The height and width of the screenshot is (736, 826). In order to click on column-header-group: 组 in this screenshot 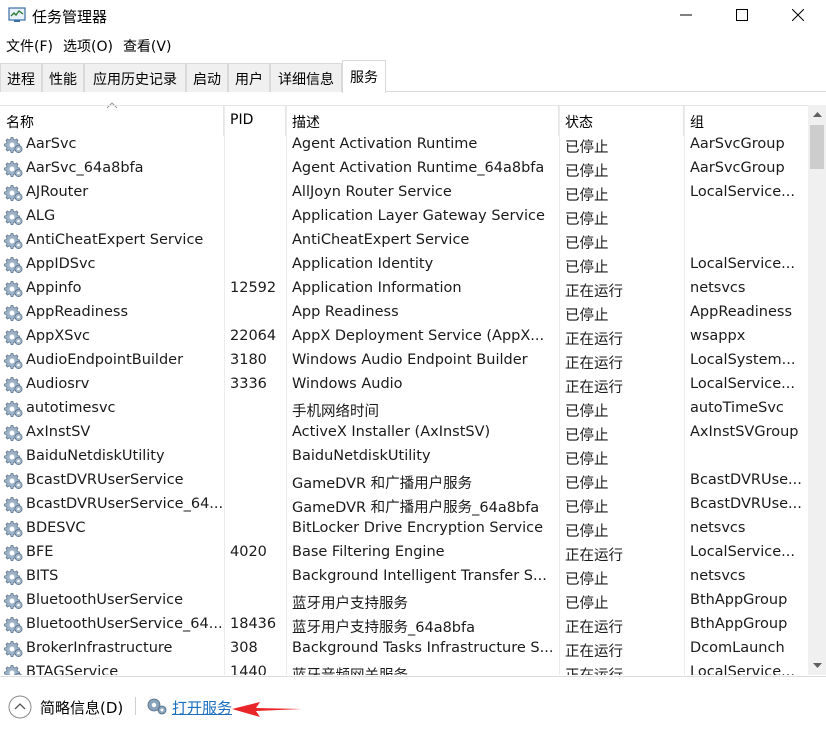, I will do `click(746, 121)`.